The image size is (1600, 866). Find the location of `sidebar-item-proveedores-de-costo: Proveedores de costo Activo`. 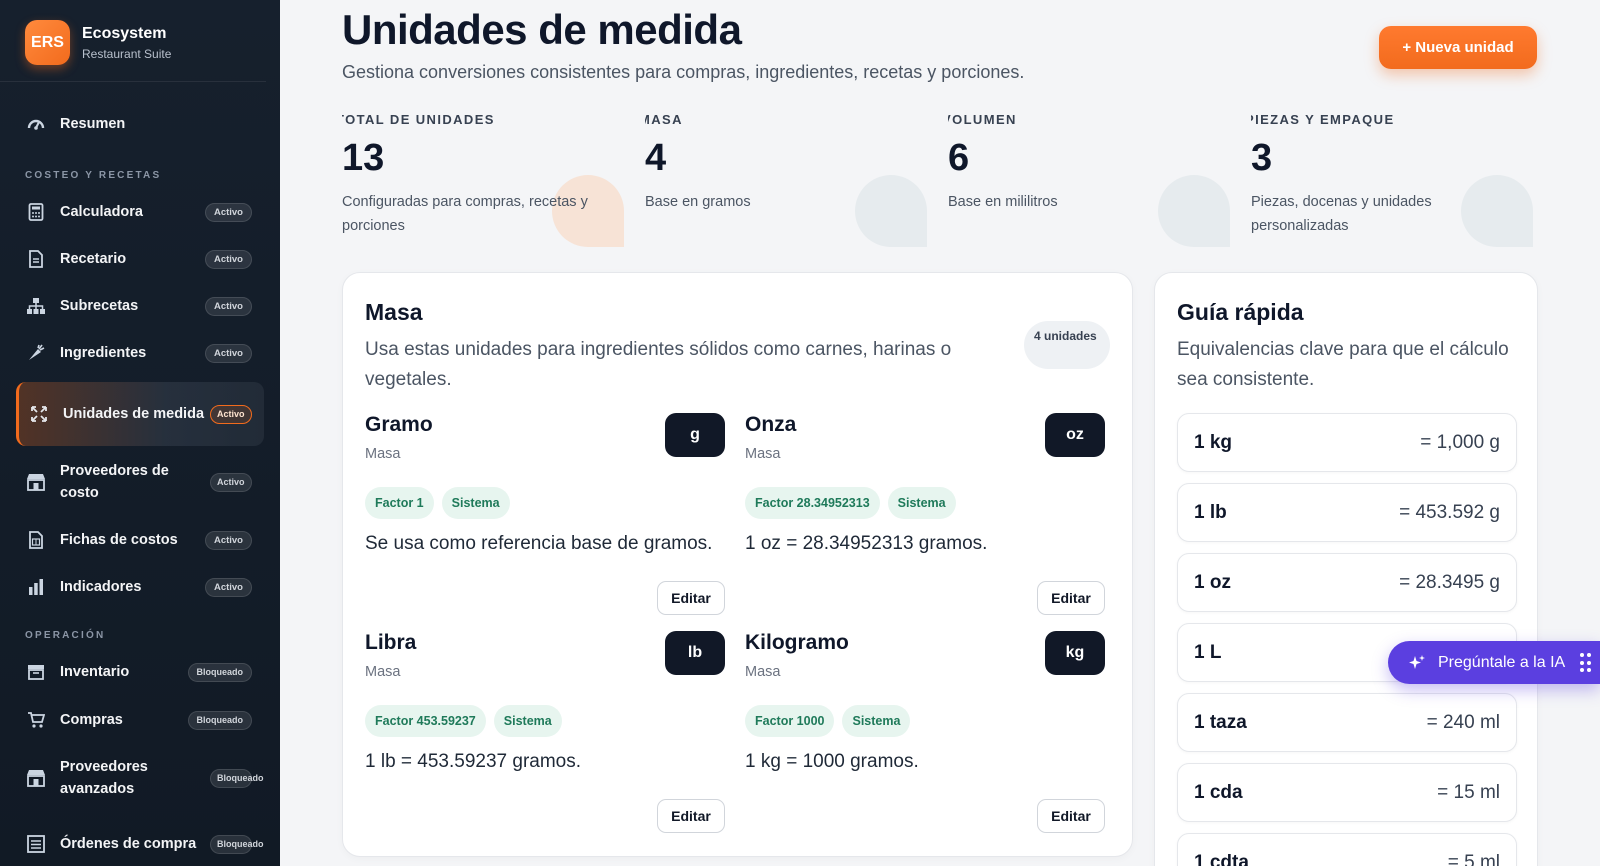

sidebar-item-proveedores-de-costo: Proveedores de costo Activo is located at coordinates (140, 482).